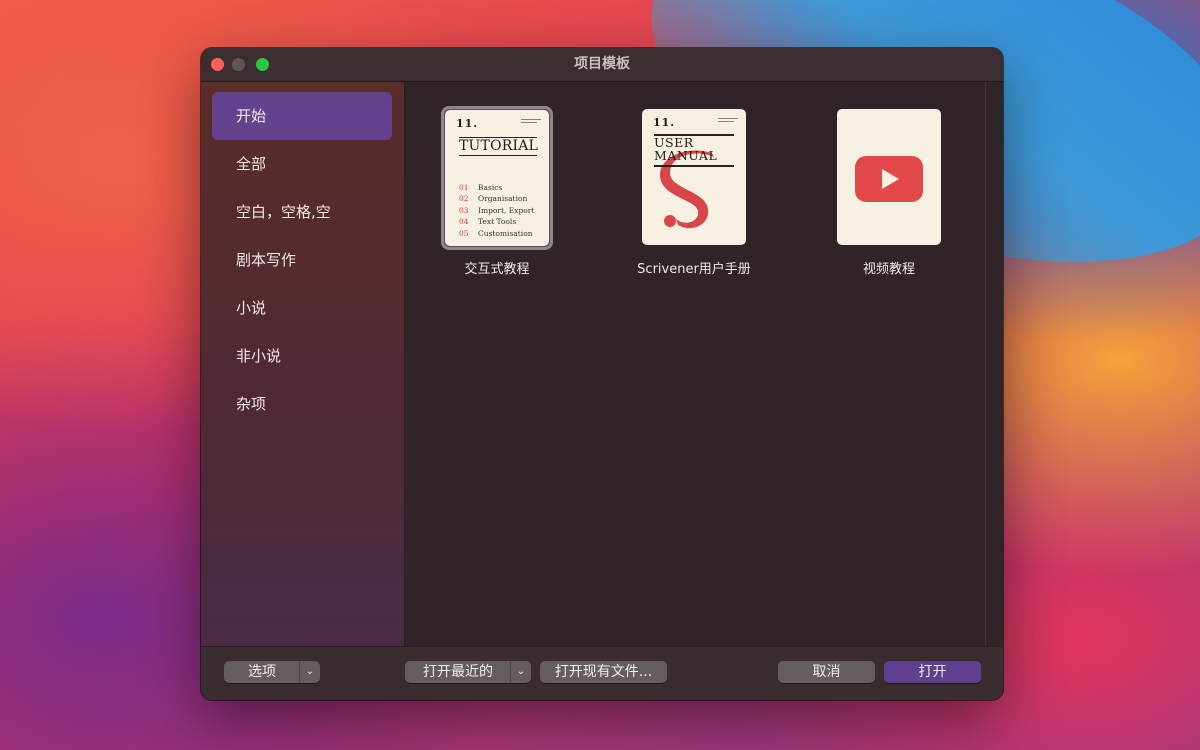 The image size is (1200, 750). I want to click on sidebar-item-blank: 空白，空格,空, so click(302, 212).